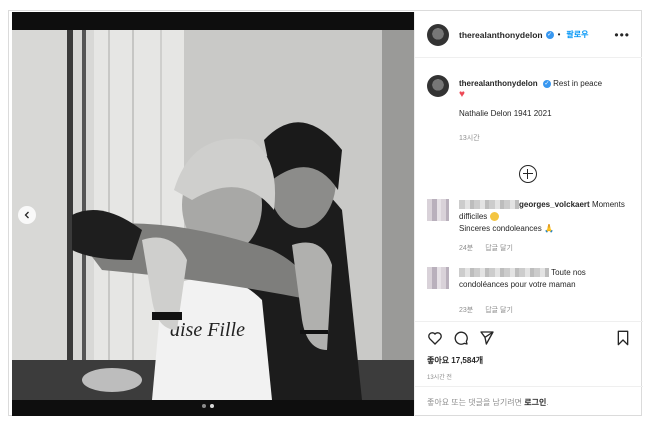  Describe the element at coordinates (547, 402) in the screenshot. I see `login-prompt-suffix: .` at that location.